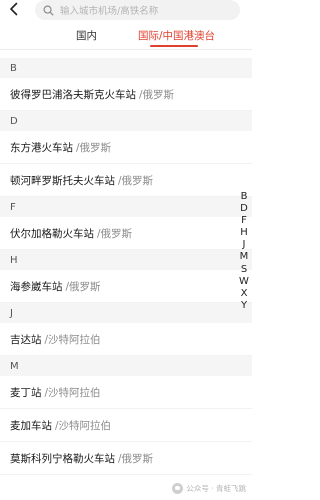  I want to click on list-item: 彼得罗巴浦洛夫斯克火车站/俄罗斯, so click(126, 94).